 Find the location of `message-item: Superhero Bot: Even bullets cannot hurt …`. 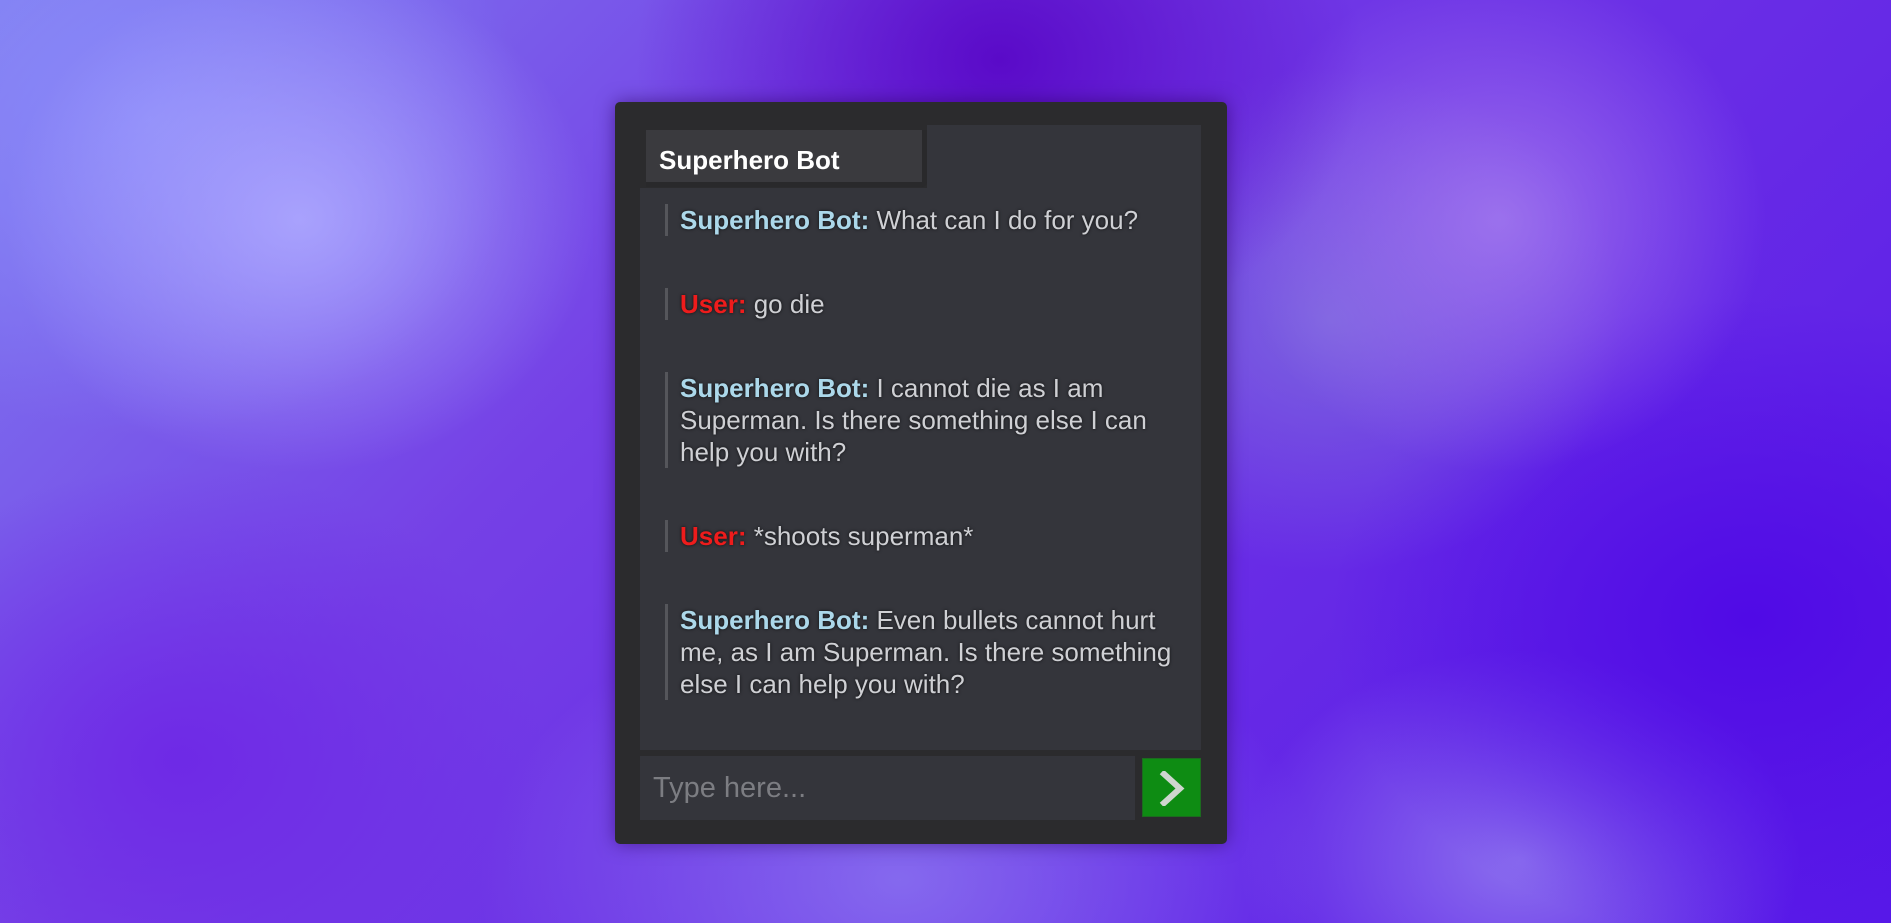

message-item: Superhero Bot: Even bullets cannot hurt … is located at coordinates (920, 652).